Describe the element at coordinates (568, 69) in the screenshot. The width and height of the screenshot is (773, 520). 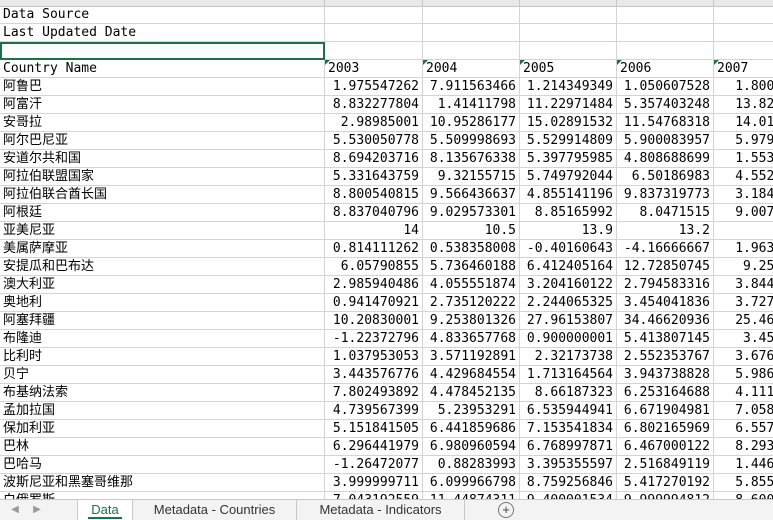
I see `value-cell: 2005` at that location.